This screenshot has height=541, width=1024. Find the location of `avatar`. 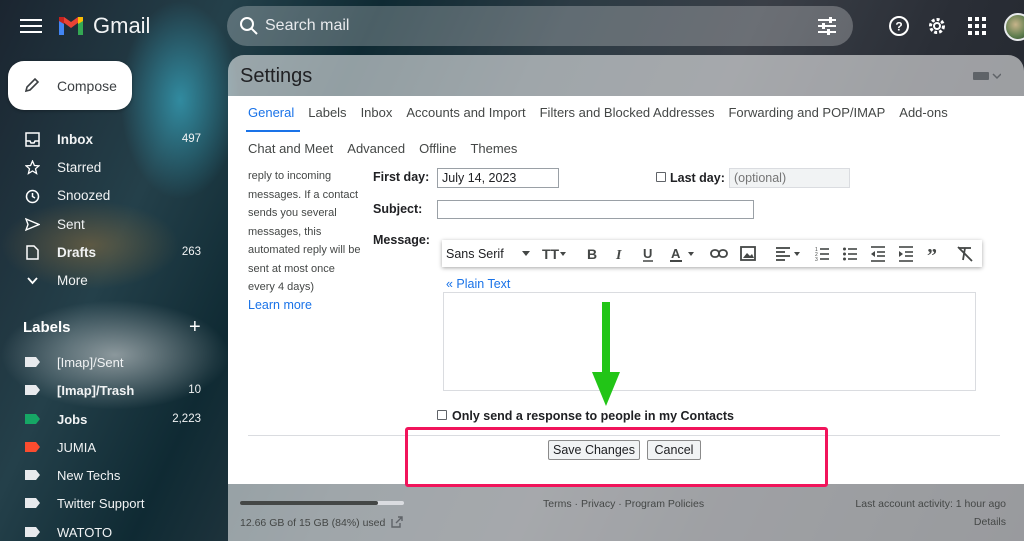

avatar is located at coordinates (1014, 27).